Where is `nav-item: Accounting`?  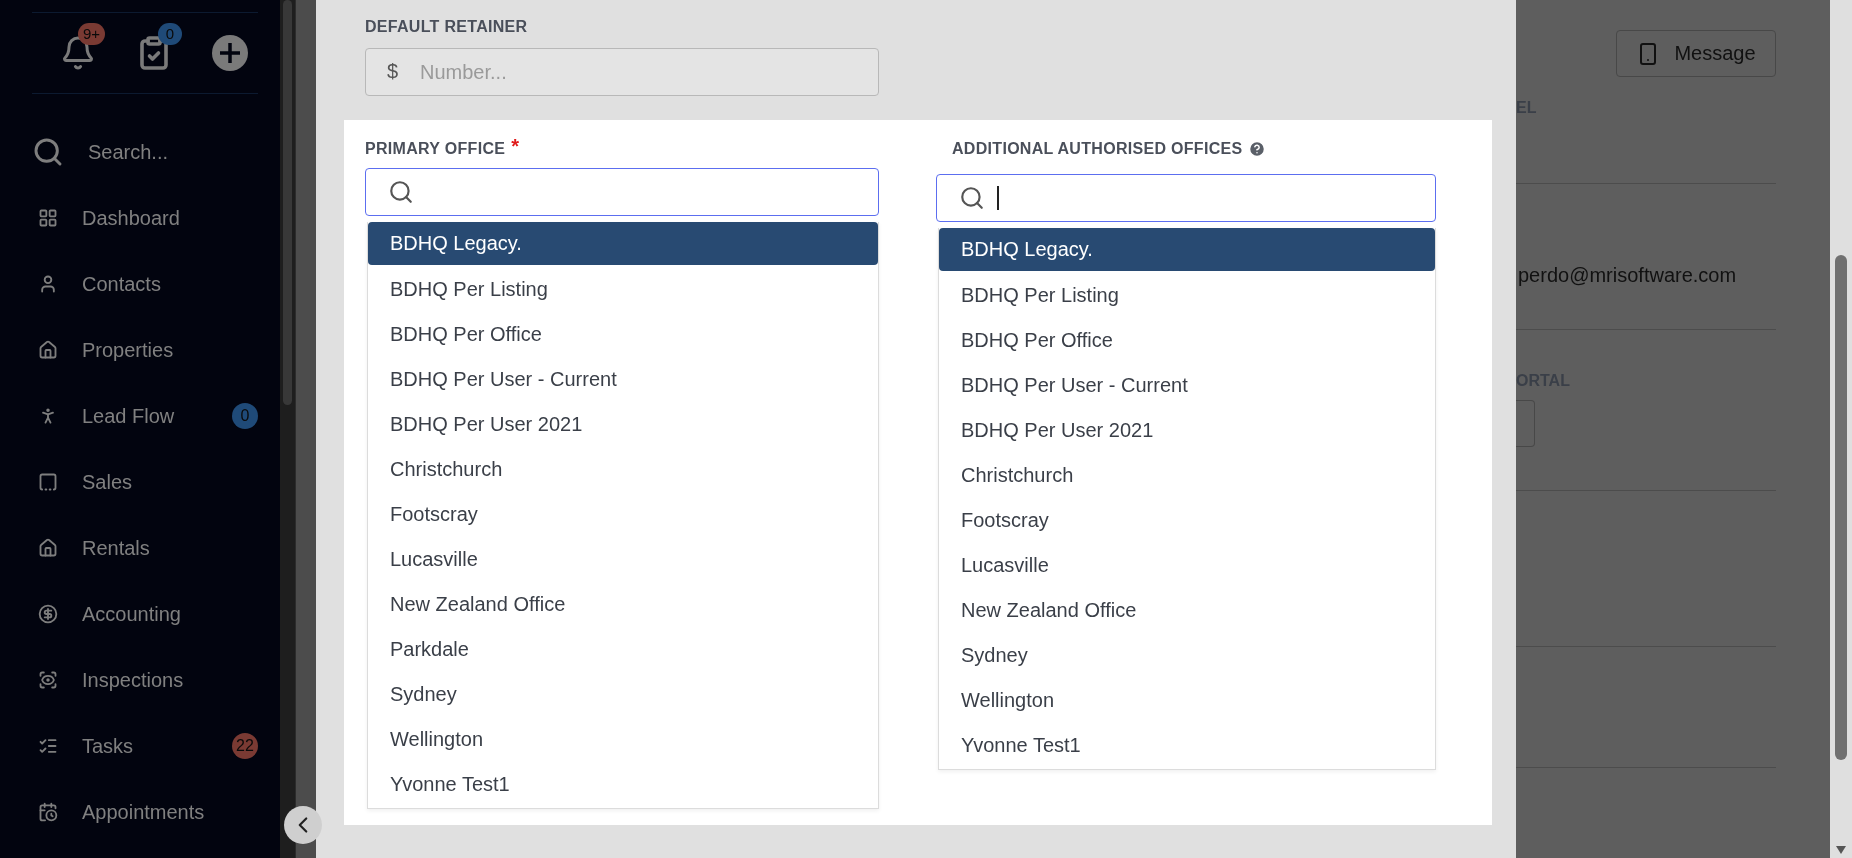
nav-item: Accounting is located at coordinates (145, 614).